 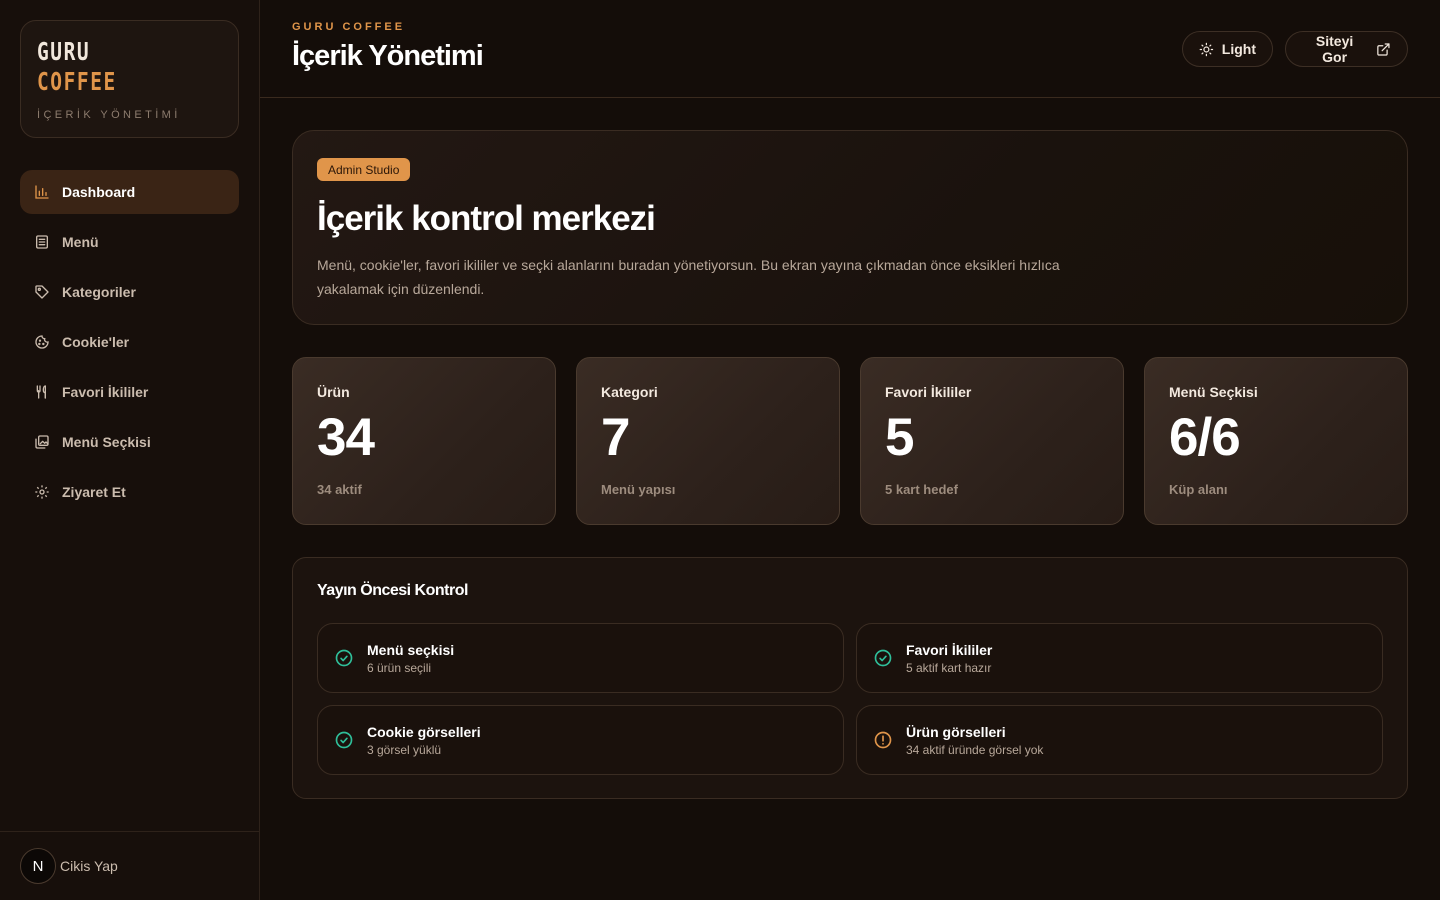 I want to click on sidebar-item-label: Dashboard, so click(x=99, y=192).